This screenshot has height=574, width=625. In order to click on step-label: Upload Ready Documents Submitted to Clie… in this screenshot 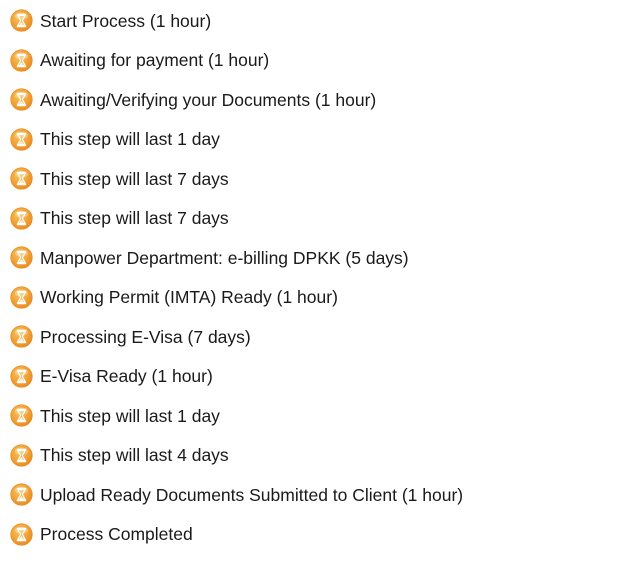, I will do `click(252, 494)`.